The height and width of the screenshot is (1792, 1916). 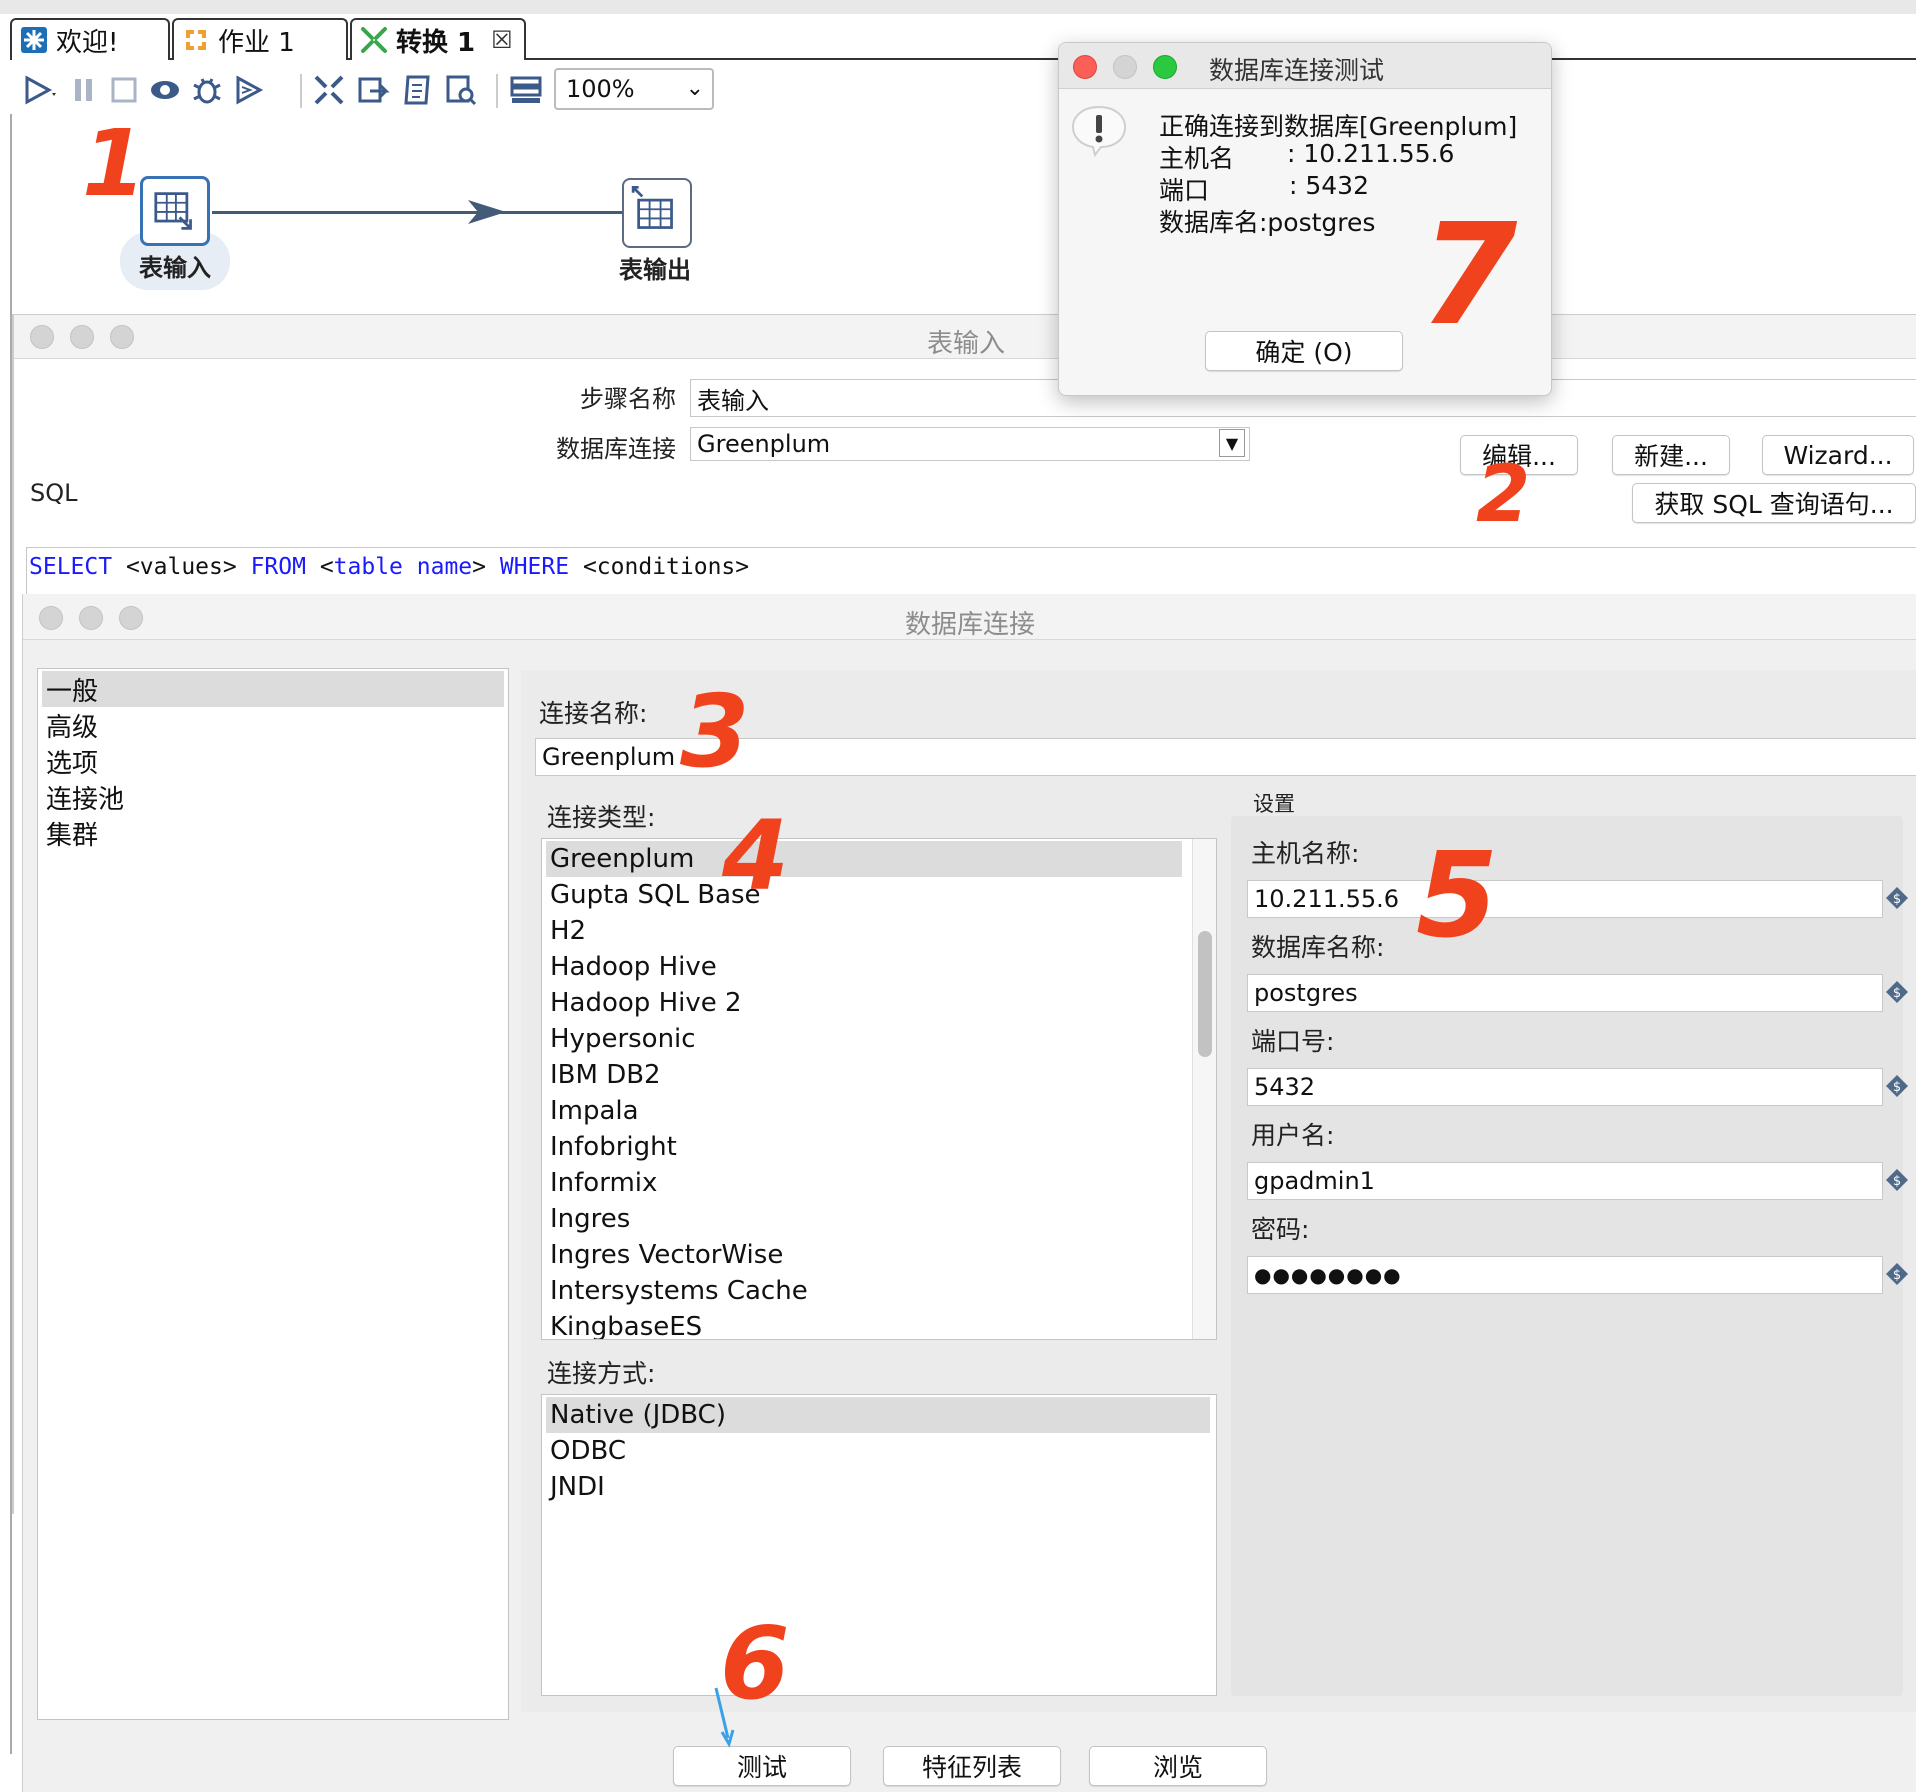 What do you see at coordinates (461, 90) in the screenshot?
I see `explore-db-button` at bounding box center [461, 90].